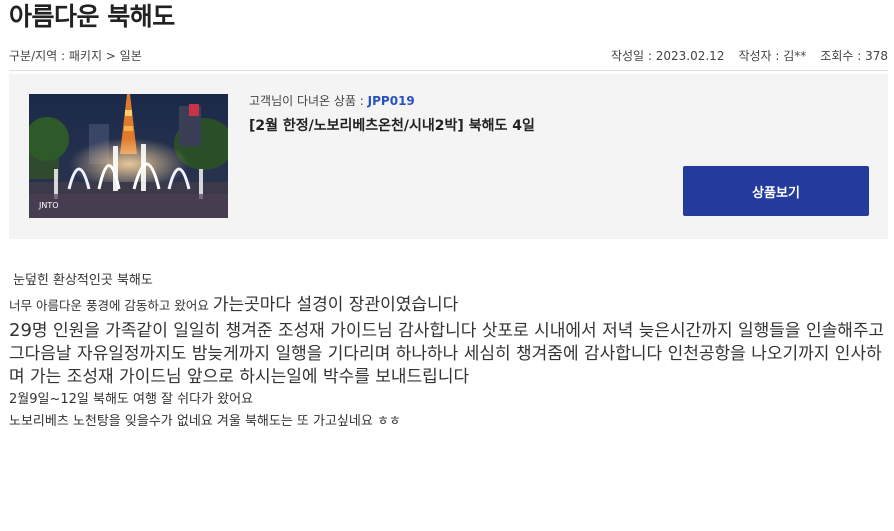 The width and height of the screenshot is (894, 531). I want to click on ordered-label: 고객님이 다녀온 상품 :, so click(308, 101).